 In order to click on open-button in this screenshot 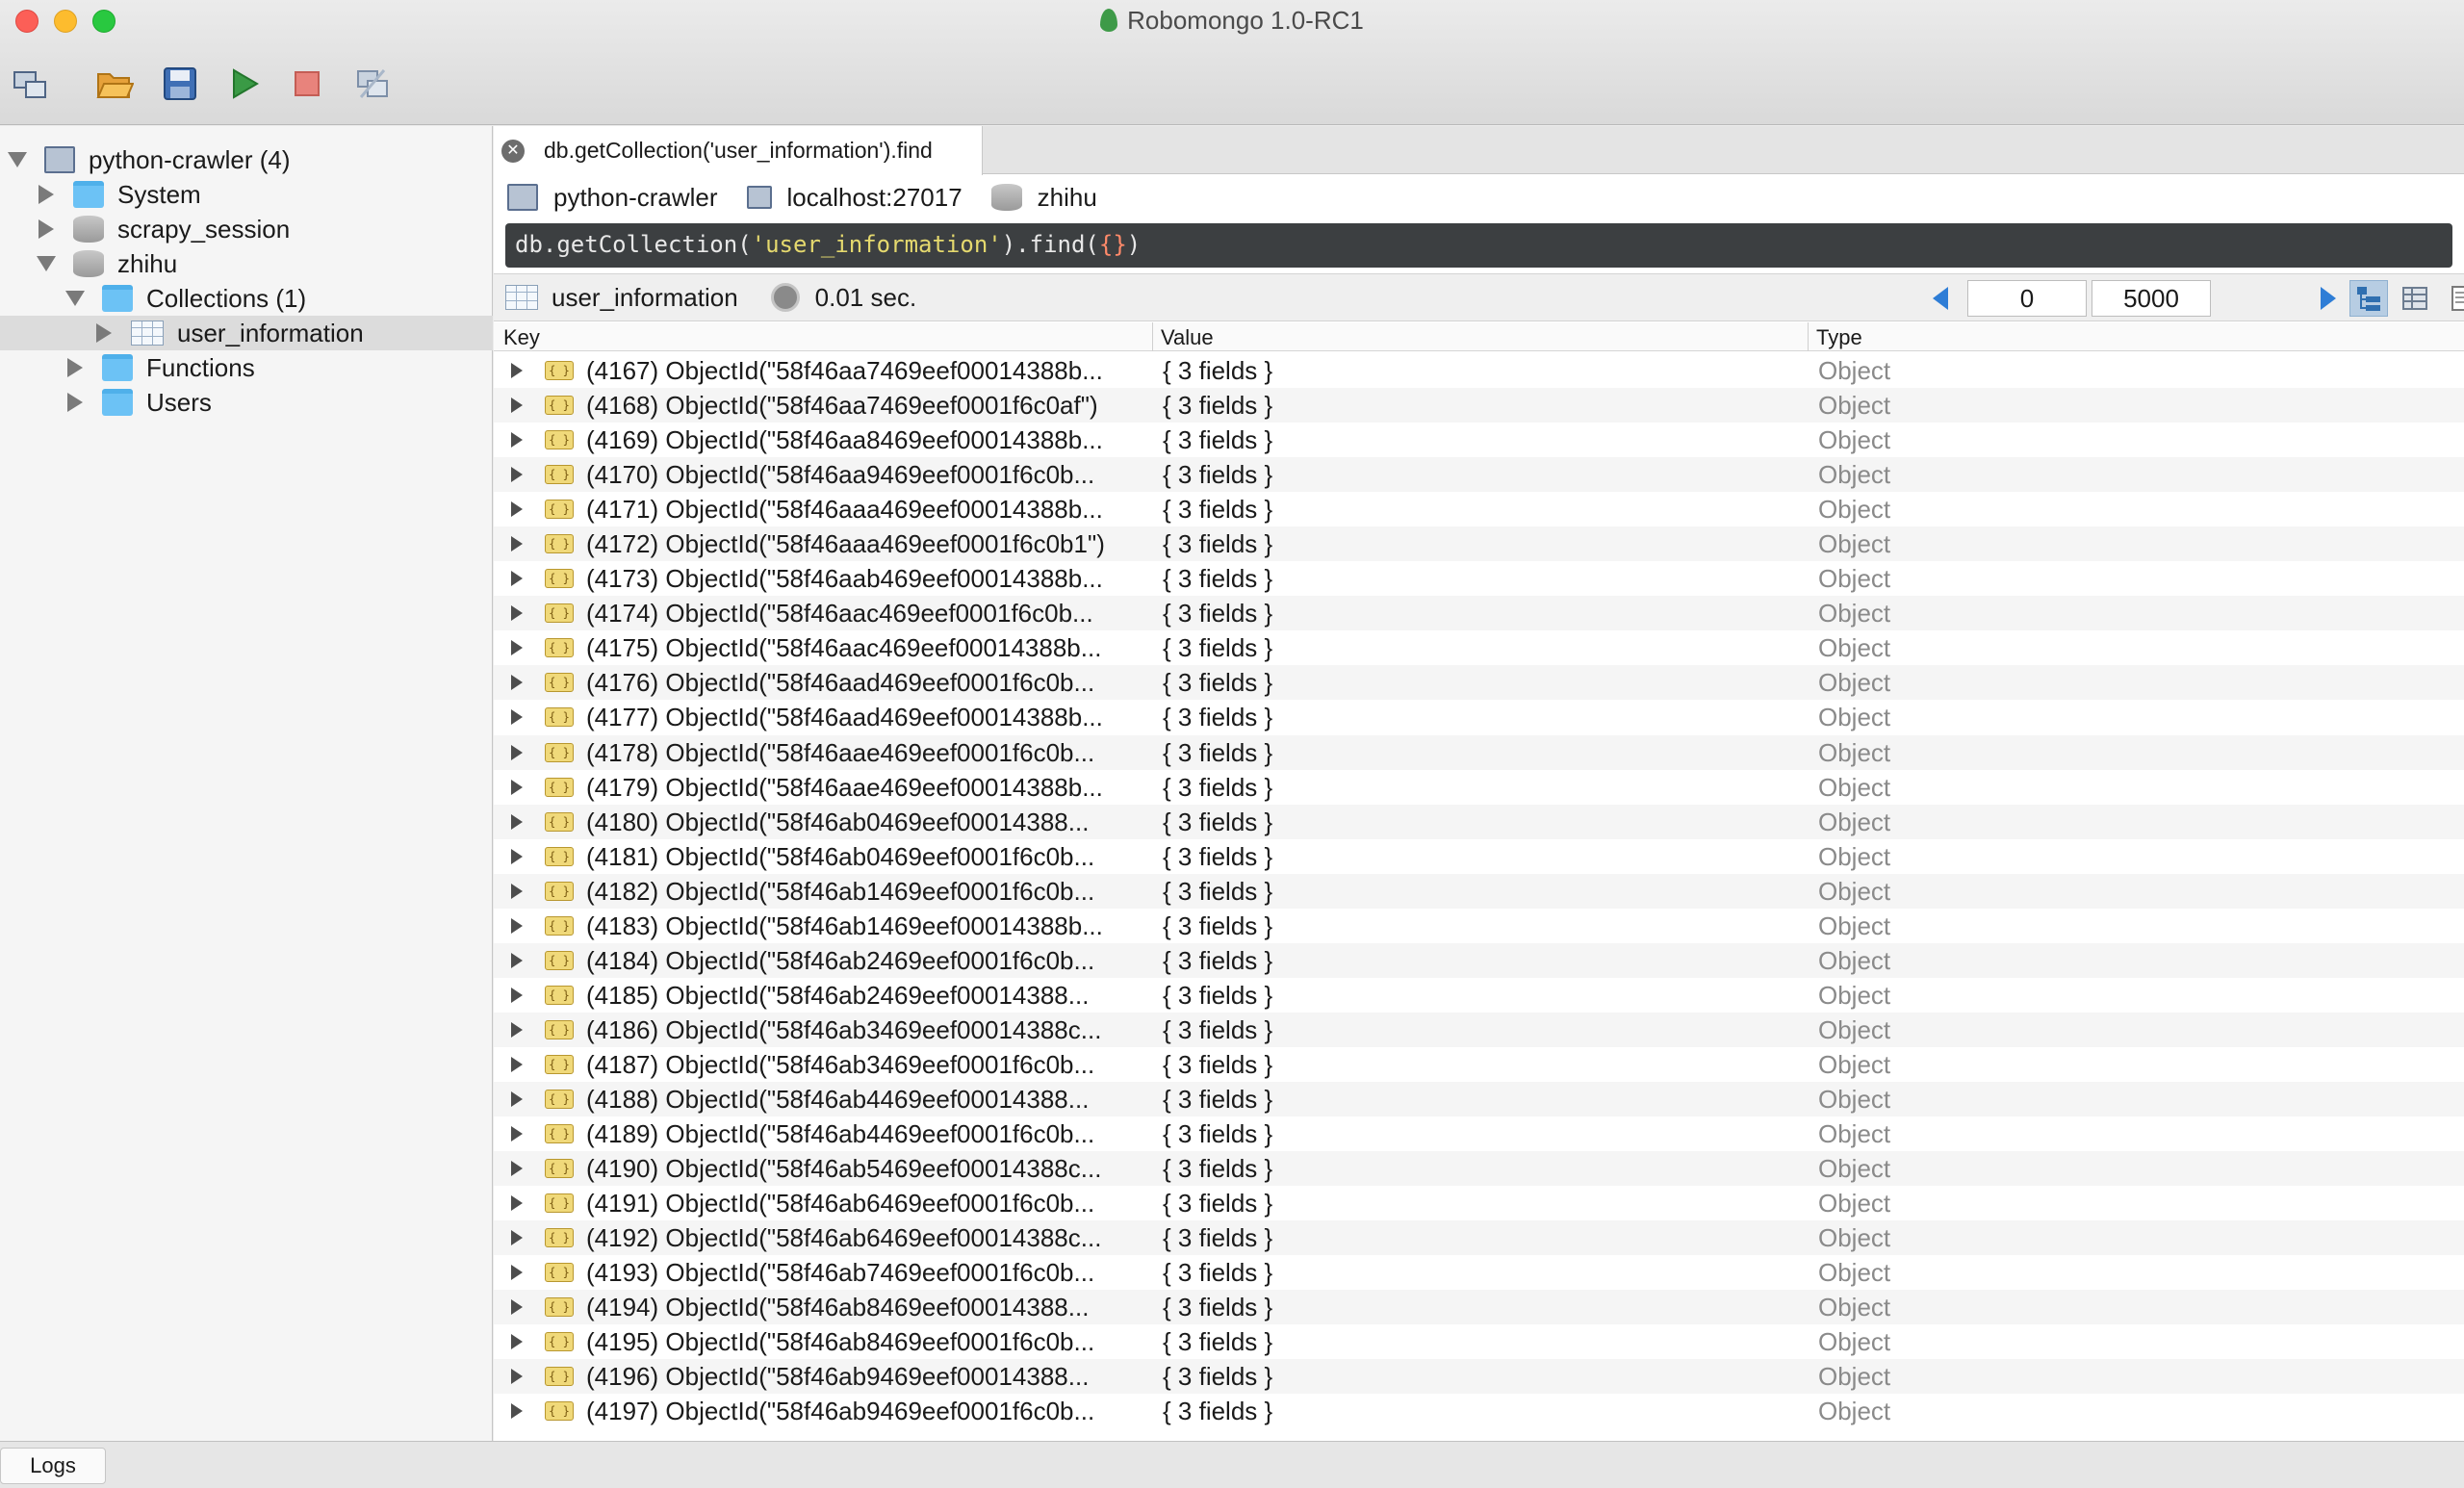, I will do `click(114, 84)`.